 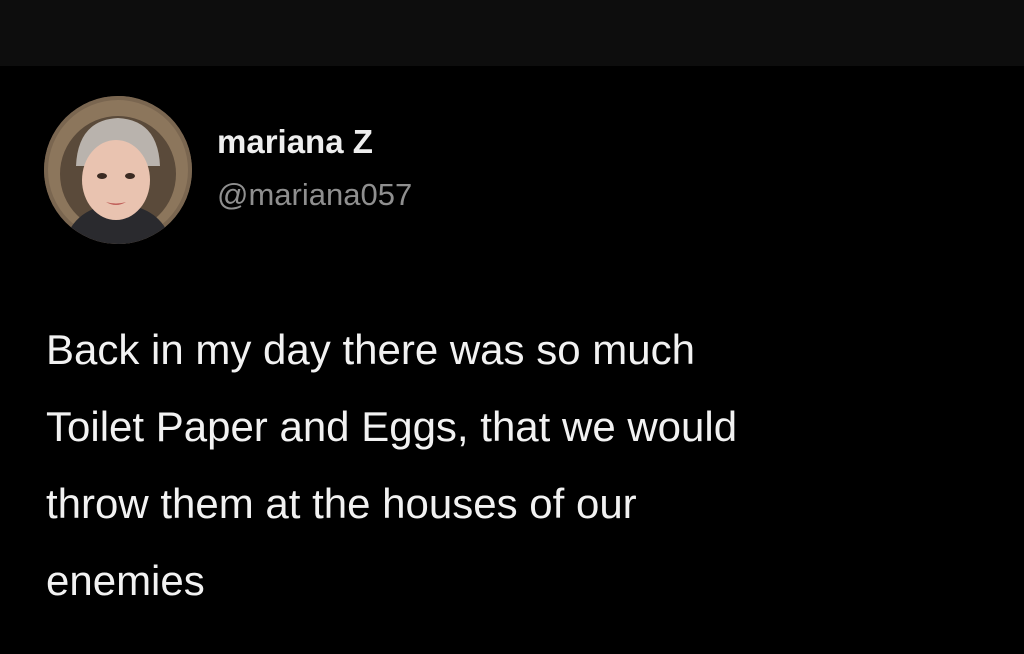 I want to click on top-bar, so click(x=512, y=33).